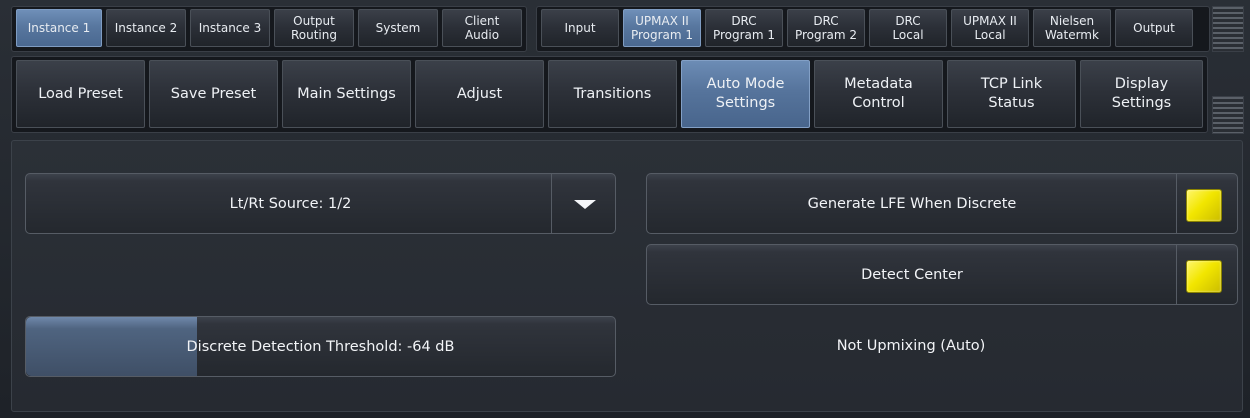 The width and height of the screenshot is (1250, 418). I want to click on threshold-label: Discrete Detection Threshold: -64 dB, so click(320, 346).